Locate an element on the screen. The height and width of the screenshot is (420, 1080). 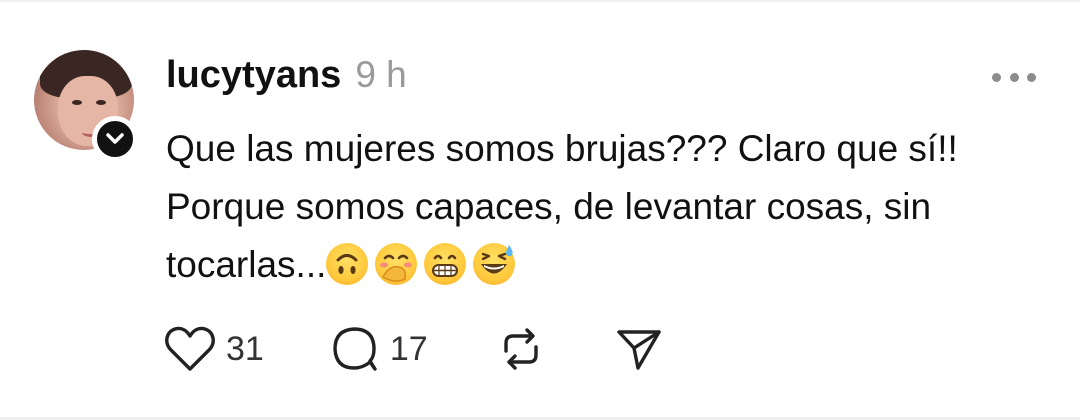
username: lucytyans is located at coordinates (253, 75).